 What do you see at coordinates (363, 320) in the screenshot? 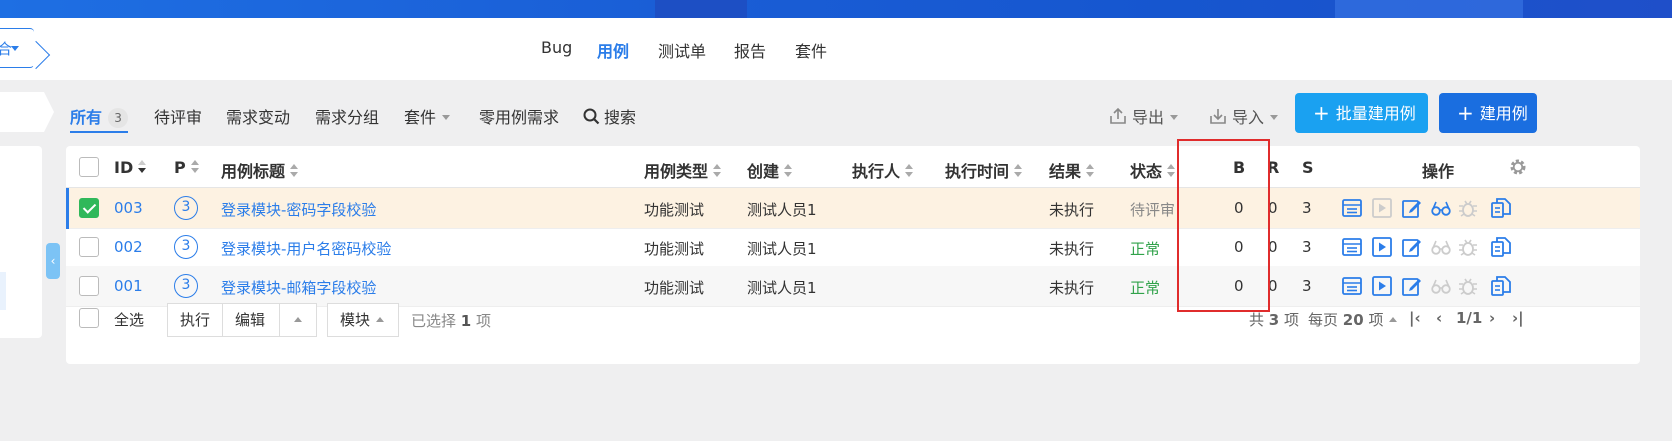
I see `batch-module-button: 模块` at bounding box center [363, 320].